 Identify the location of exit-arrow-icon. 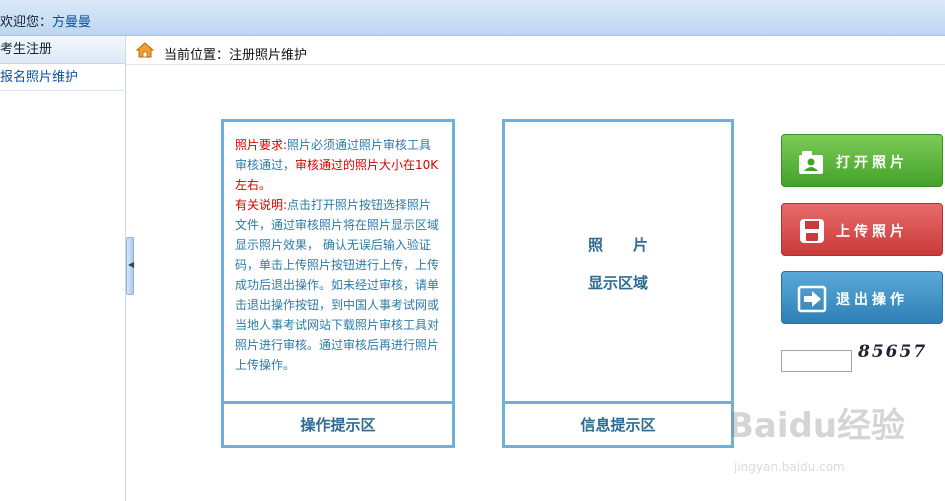
(812, 299).